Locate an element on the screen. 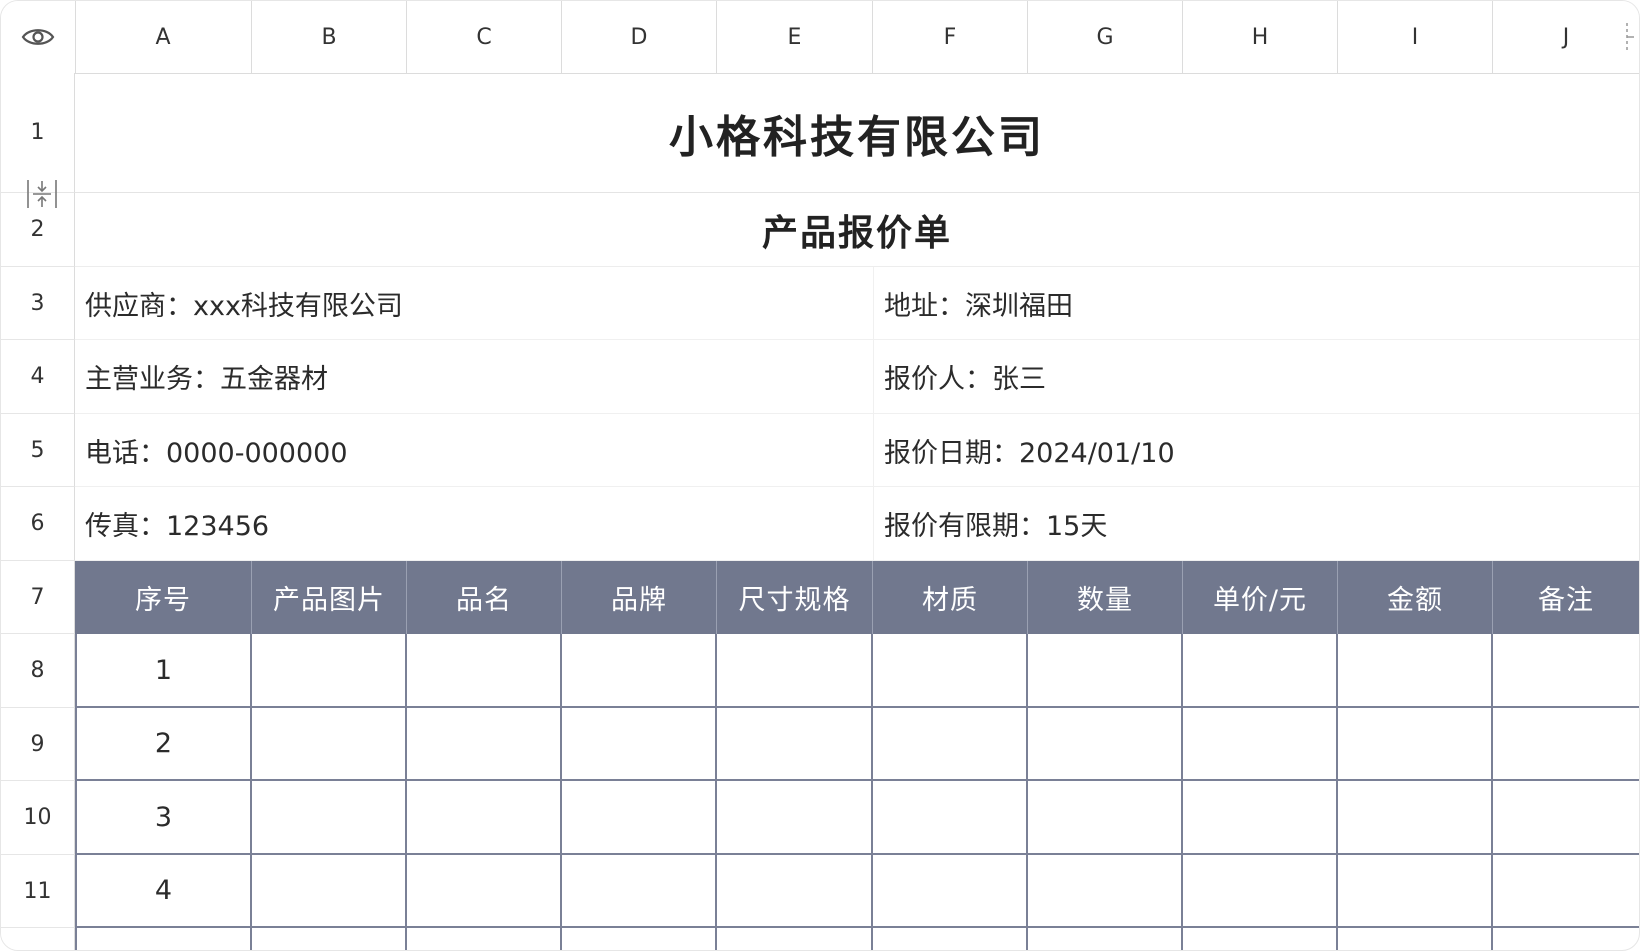 Image resolution: width=1640 pixels, height=952 pixels. row-resize-icon is located at coordinates (42, 194).